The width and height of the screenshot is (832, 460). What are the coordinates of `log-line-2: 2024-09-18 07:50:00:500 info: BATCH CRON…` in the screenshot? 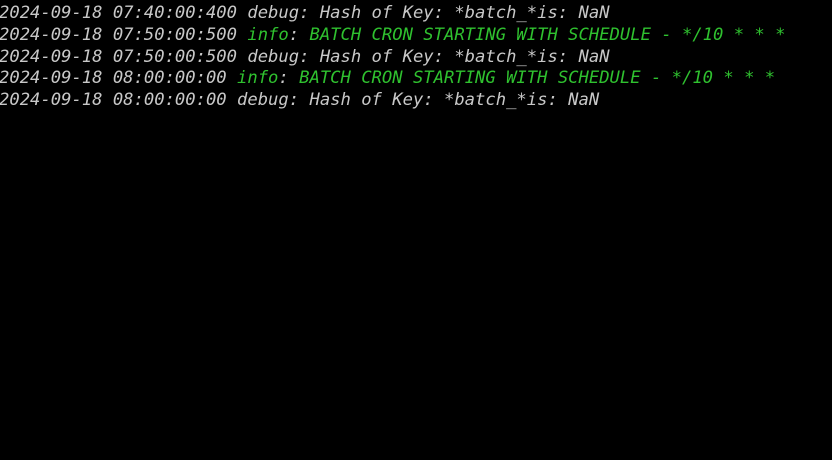 It's located at (393, 34).